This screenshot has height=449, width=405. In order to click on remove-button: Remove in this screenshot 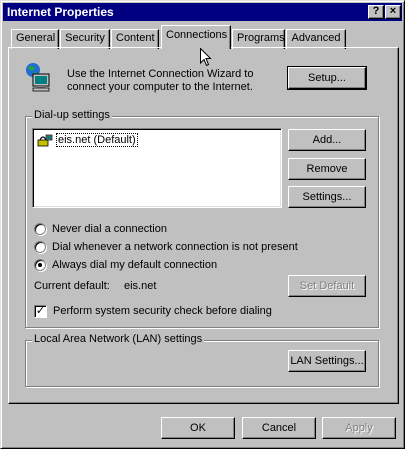, I will do `click(327, 169)`.